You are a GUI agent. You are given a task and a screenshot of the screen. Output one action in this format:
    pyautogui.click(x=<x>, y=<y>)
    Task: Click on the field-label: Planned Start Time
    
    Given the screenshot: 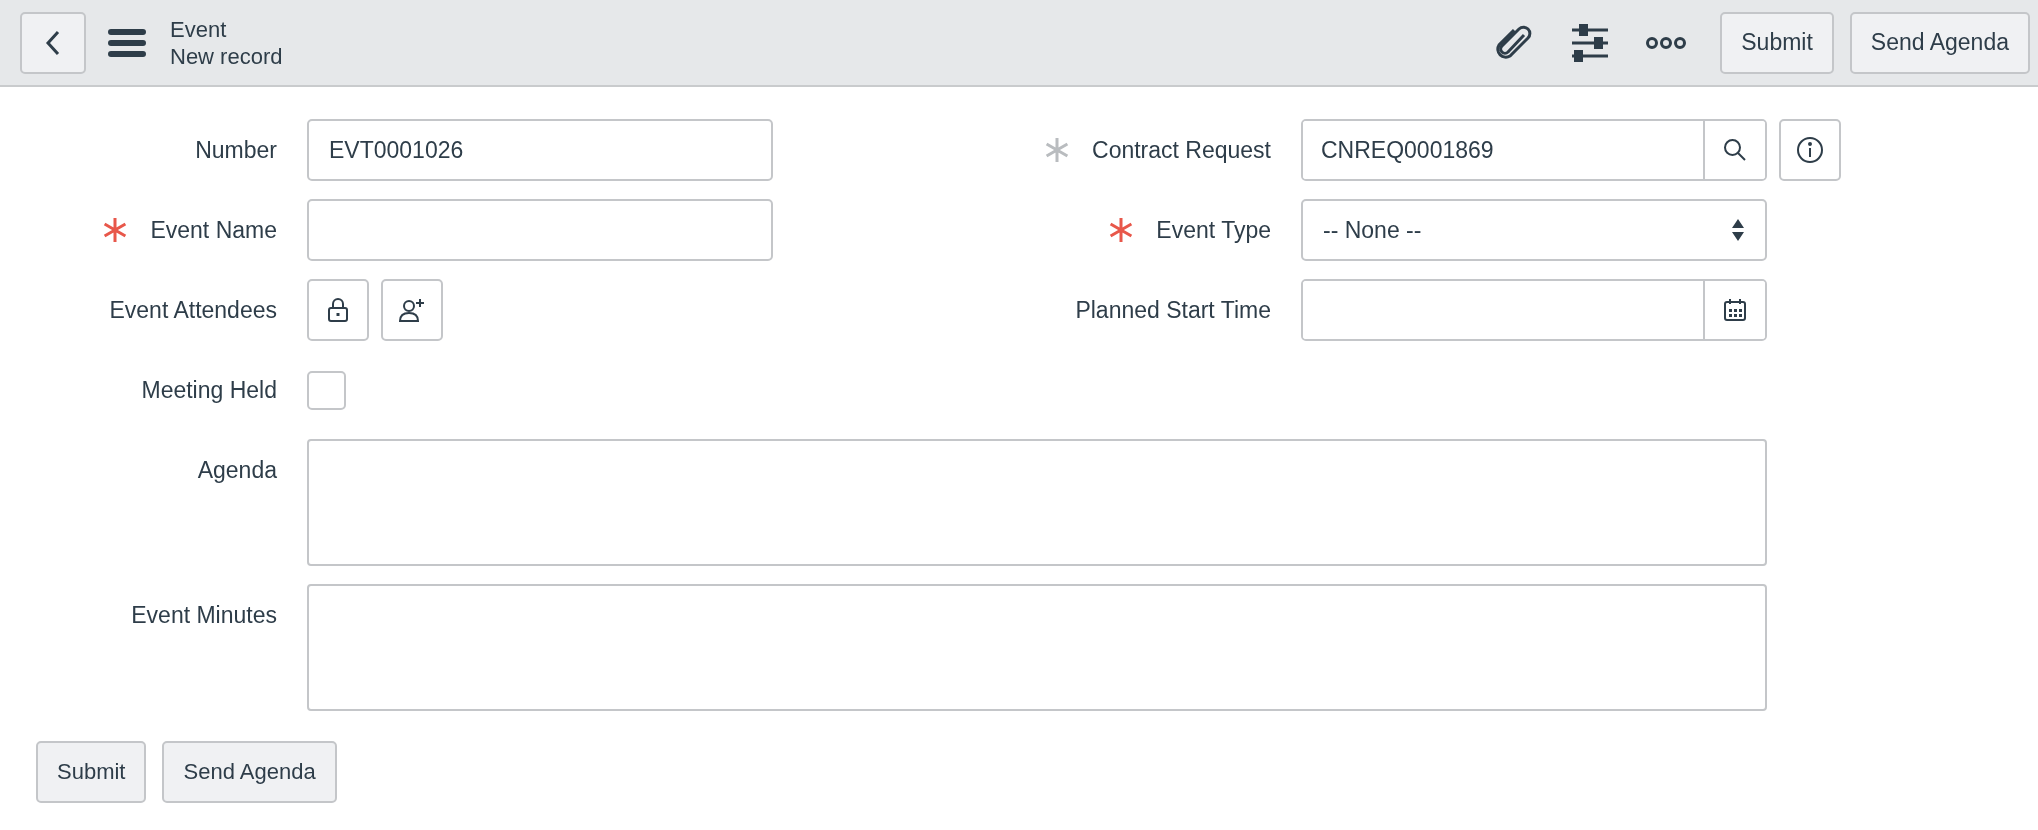 What is the action you would take?
    pyautogui.click(x=1173, y=310)
    